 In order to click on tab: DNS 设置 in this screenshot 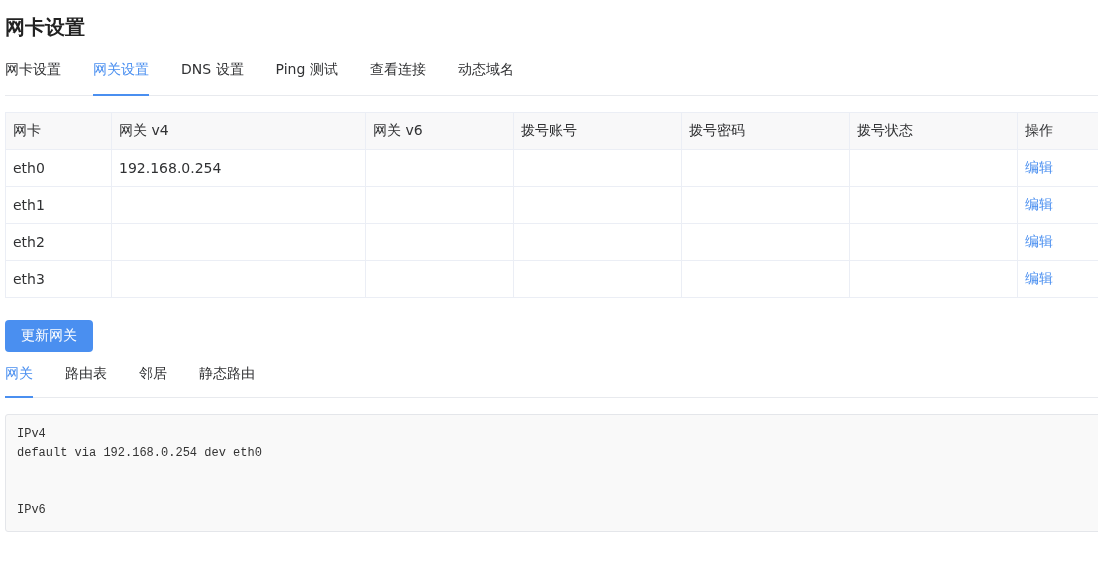, I will do `click(212, 70)`.